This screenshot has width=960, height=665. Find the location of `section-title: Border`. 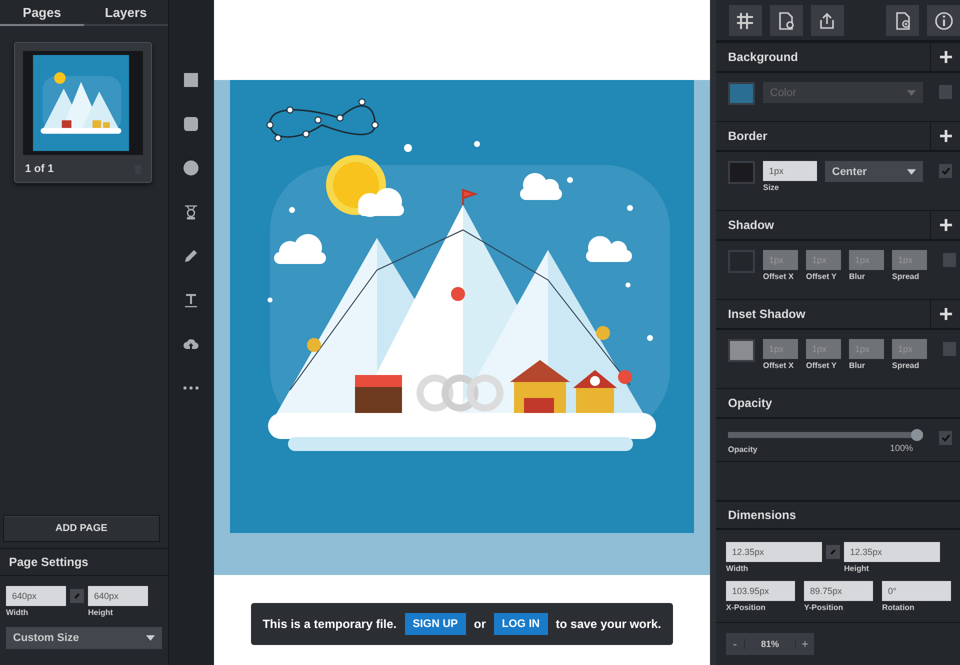

section-title: Border is located at coordinates (747, 136).